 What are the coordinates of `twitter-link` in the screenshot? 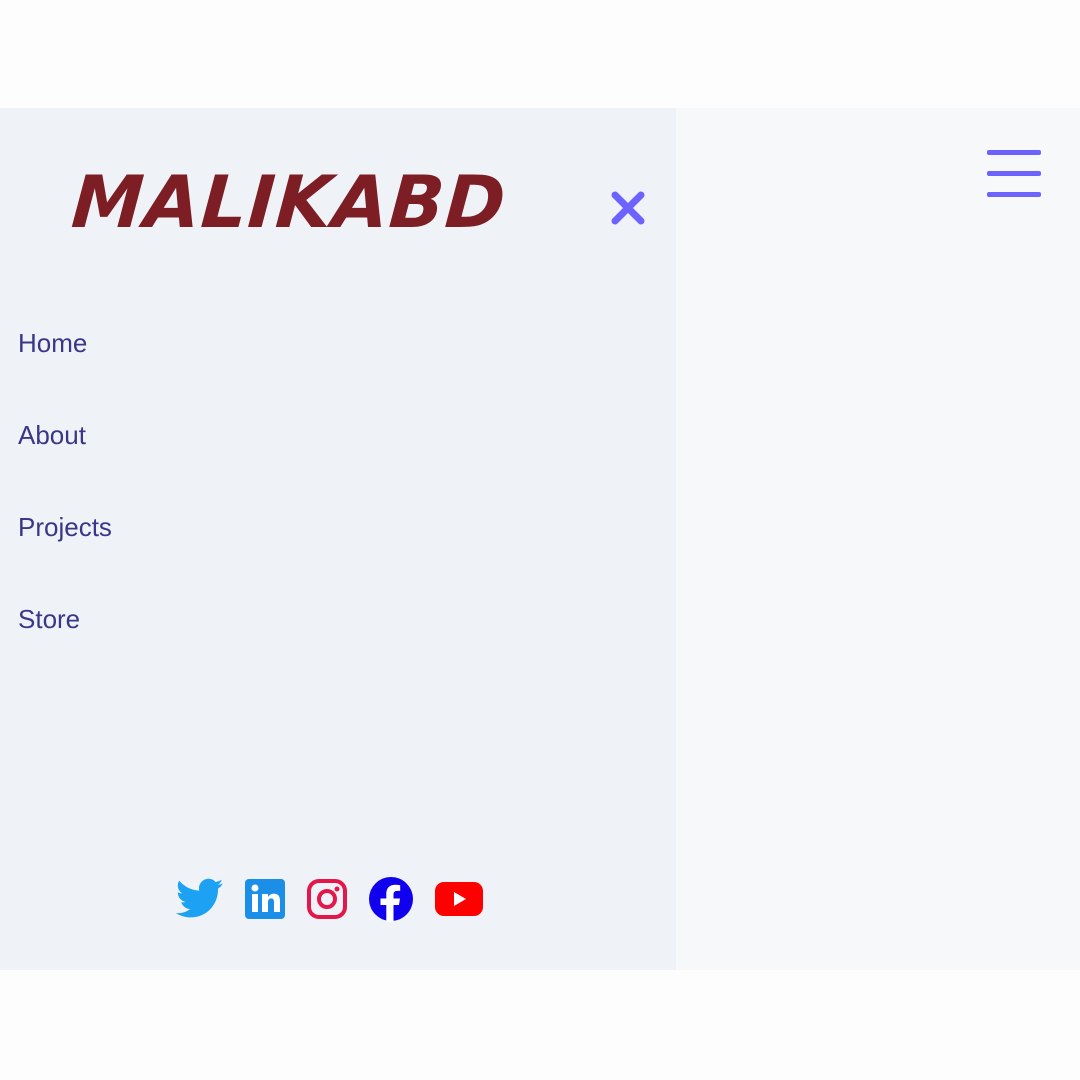 It's located at (200, 899).